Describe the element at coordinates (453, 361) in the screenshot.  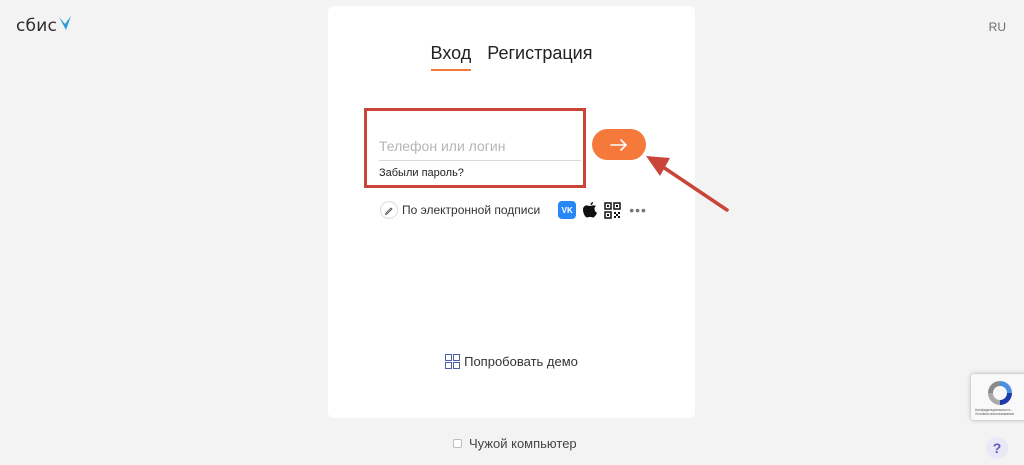
I see `grid-icon` at that location.